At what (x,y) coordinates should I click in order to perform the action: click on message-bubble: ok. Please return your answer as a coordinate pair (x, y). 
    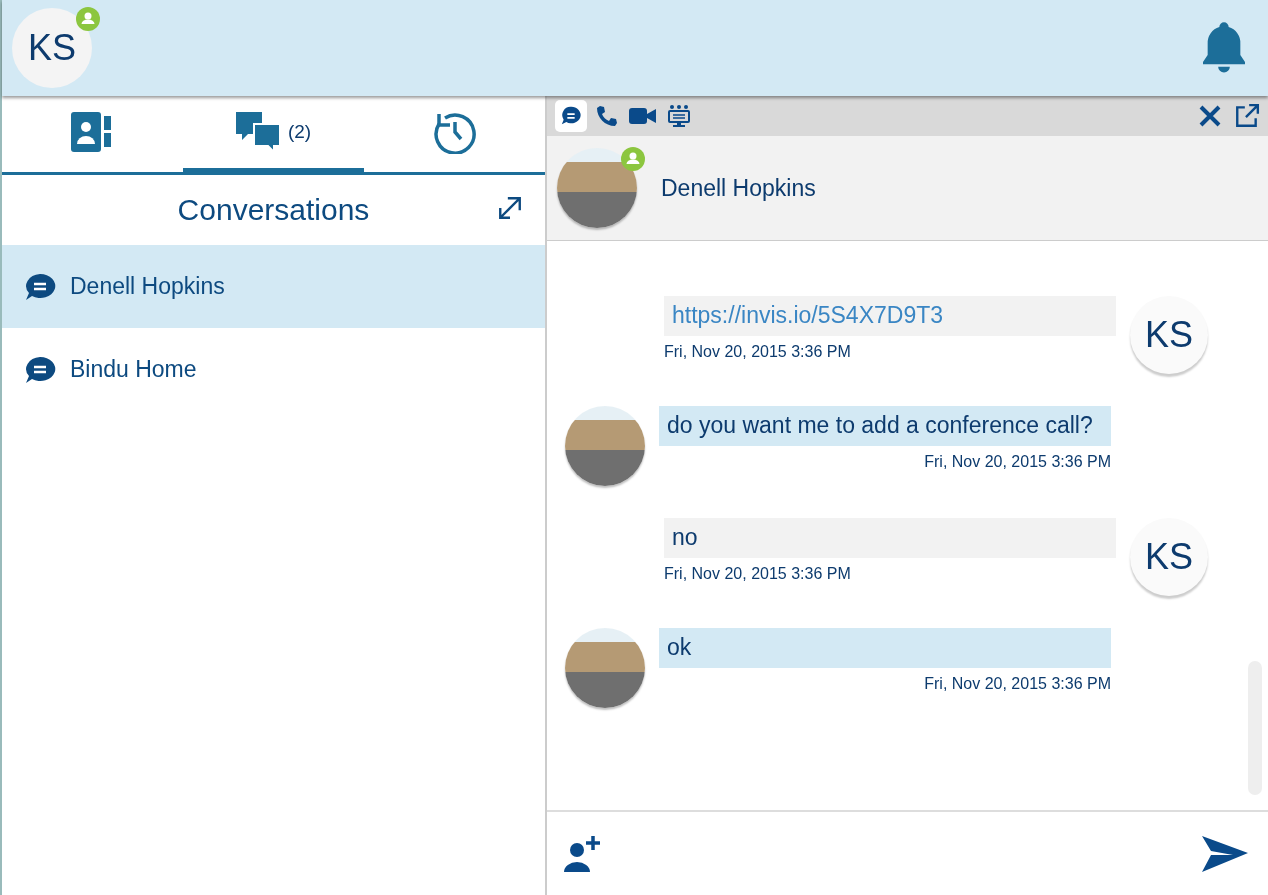
    Looking at the image, I should click on (885, 648).